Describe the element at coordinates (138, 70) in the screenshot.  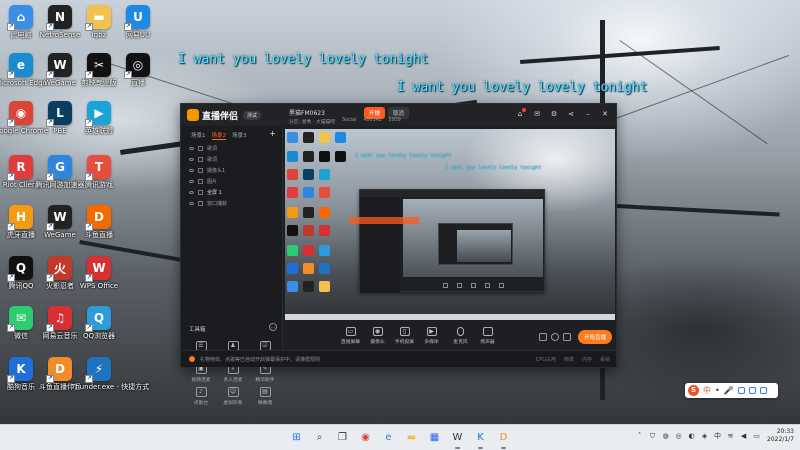
I see `desktop-icon: ◎ ↗ 直播` at that location.